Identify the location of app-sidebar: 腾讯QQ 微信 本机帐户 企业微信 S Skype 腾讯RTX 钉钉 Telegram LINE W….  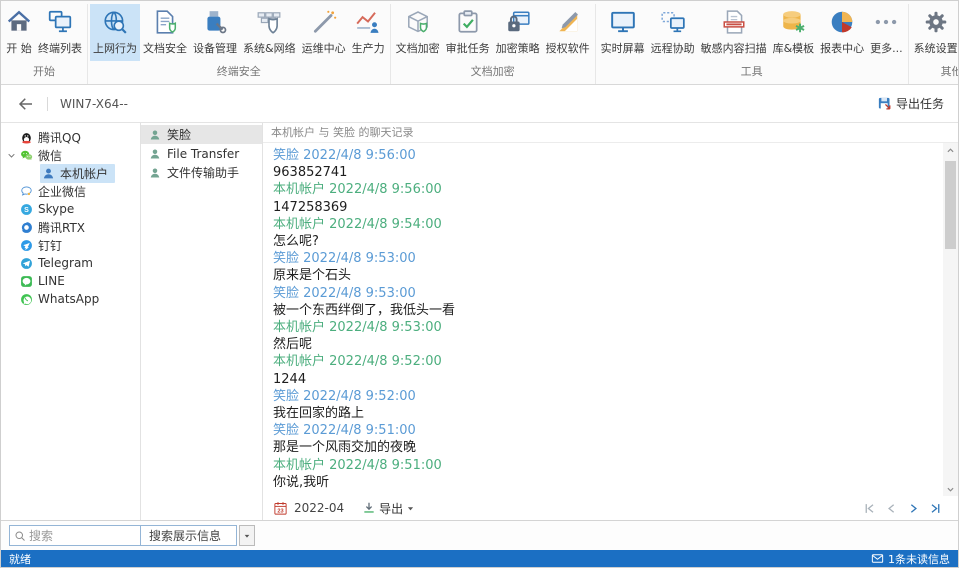
(71, 321).